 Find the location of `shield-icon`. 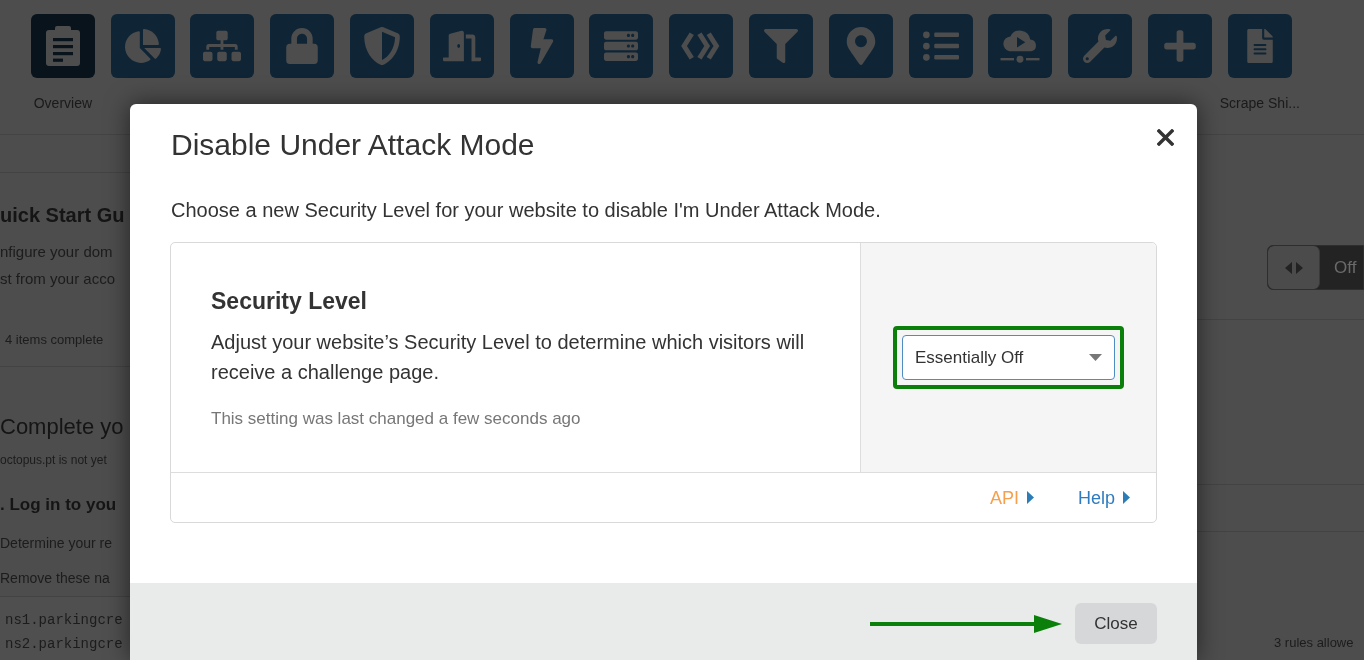

shield-icon is located at coordinates (382, 46).